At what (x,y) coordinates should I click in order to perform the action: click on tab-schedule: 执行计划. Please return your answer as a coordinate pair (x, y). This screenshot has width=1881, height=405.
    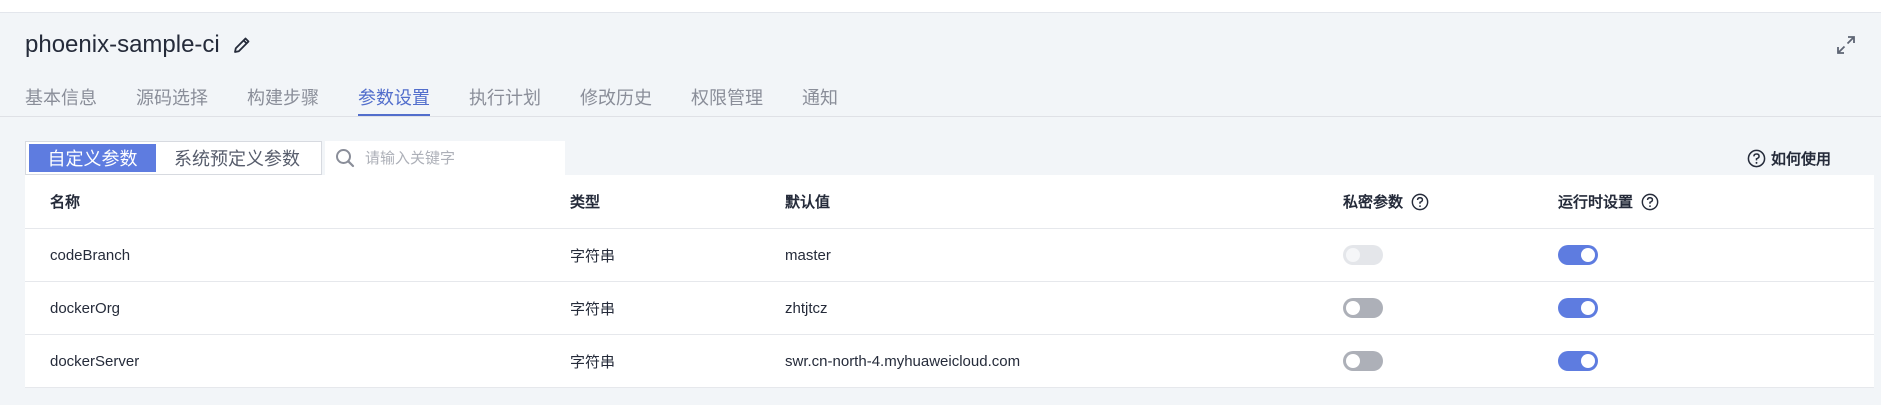
    Looking at the image, I should click on (505, 100).